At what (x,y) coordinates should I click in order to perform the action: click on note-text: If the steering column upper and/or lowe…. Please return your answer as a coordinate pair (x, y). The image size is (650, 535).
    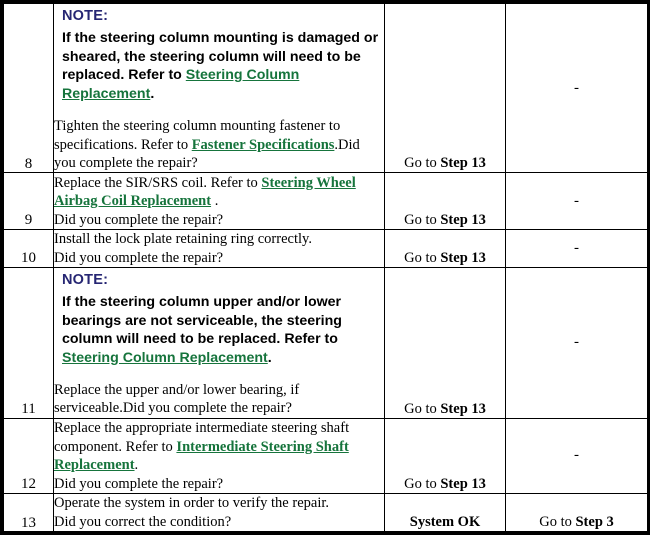
    Looking at the image, I should click on (223, 330).